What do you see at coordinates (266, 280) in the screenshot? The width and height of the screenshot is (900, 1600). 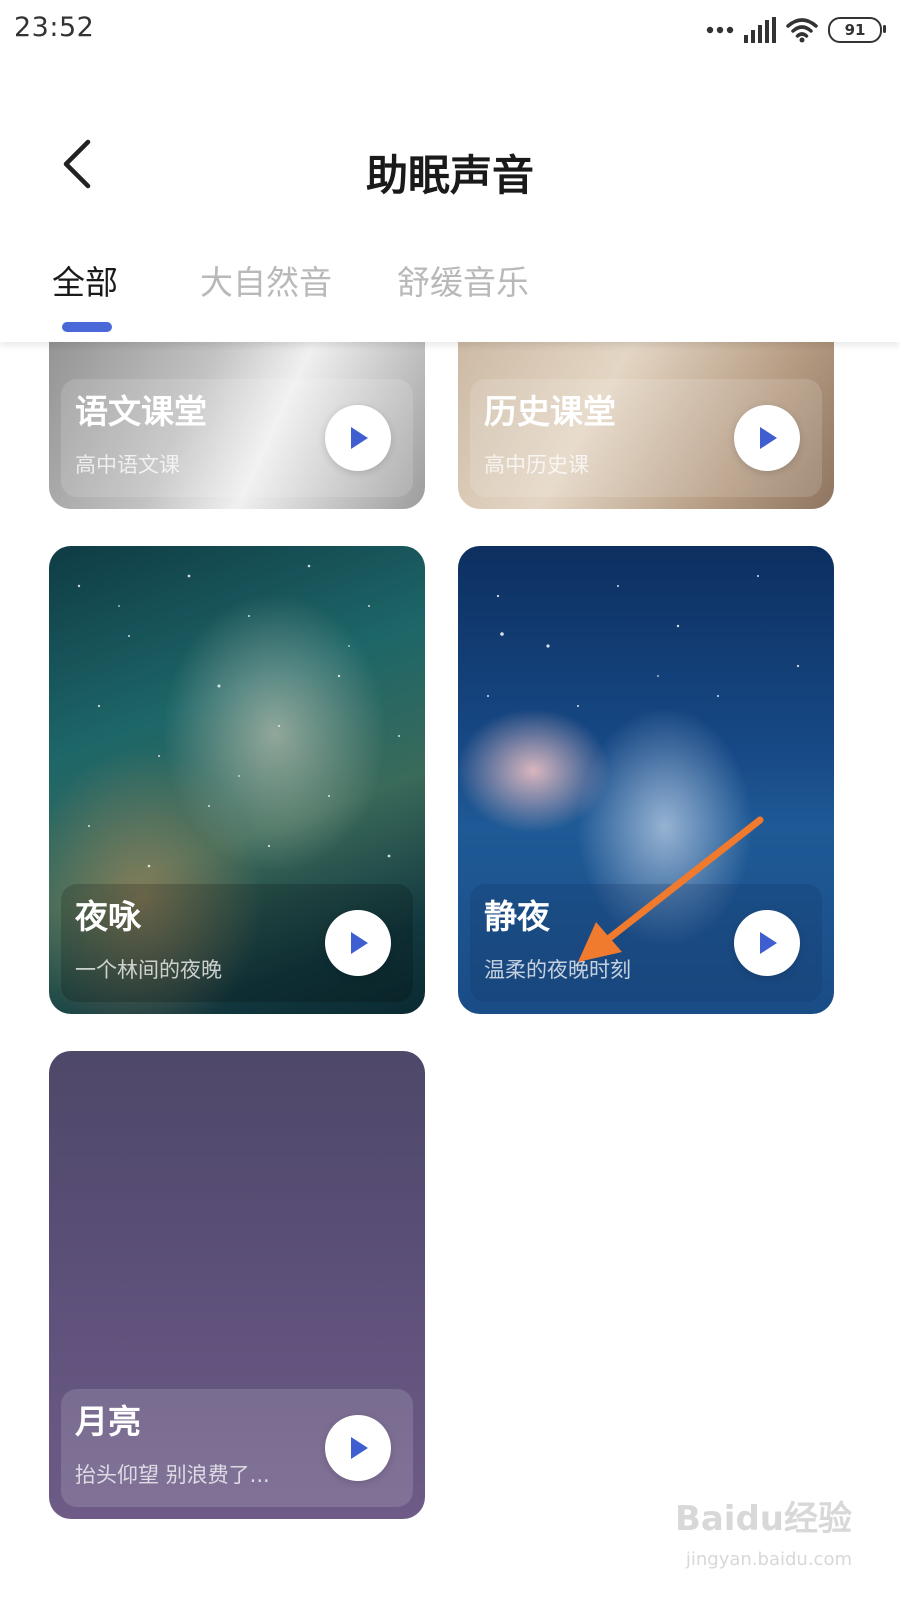 I see `tab-nature-sounds: 大自然音` at bounding box center [266, 280].